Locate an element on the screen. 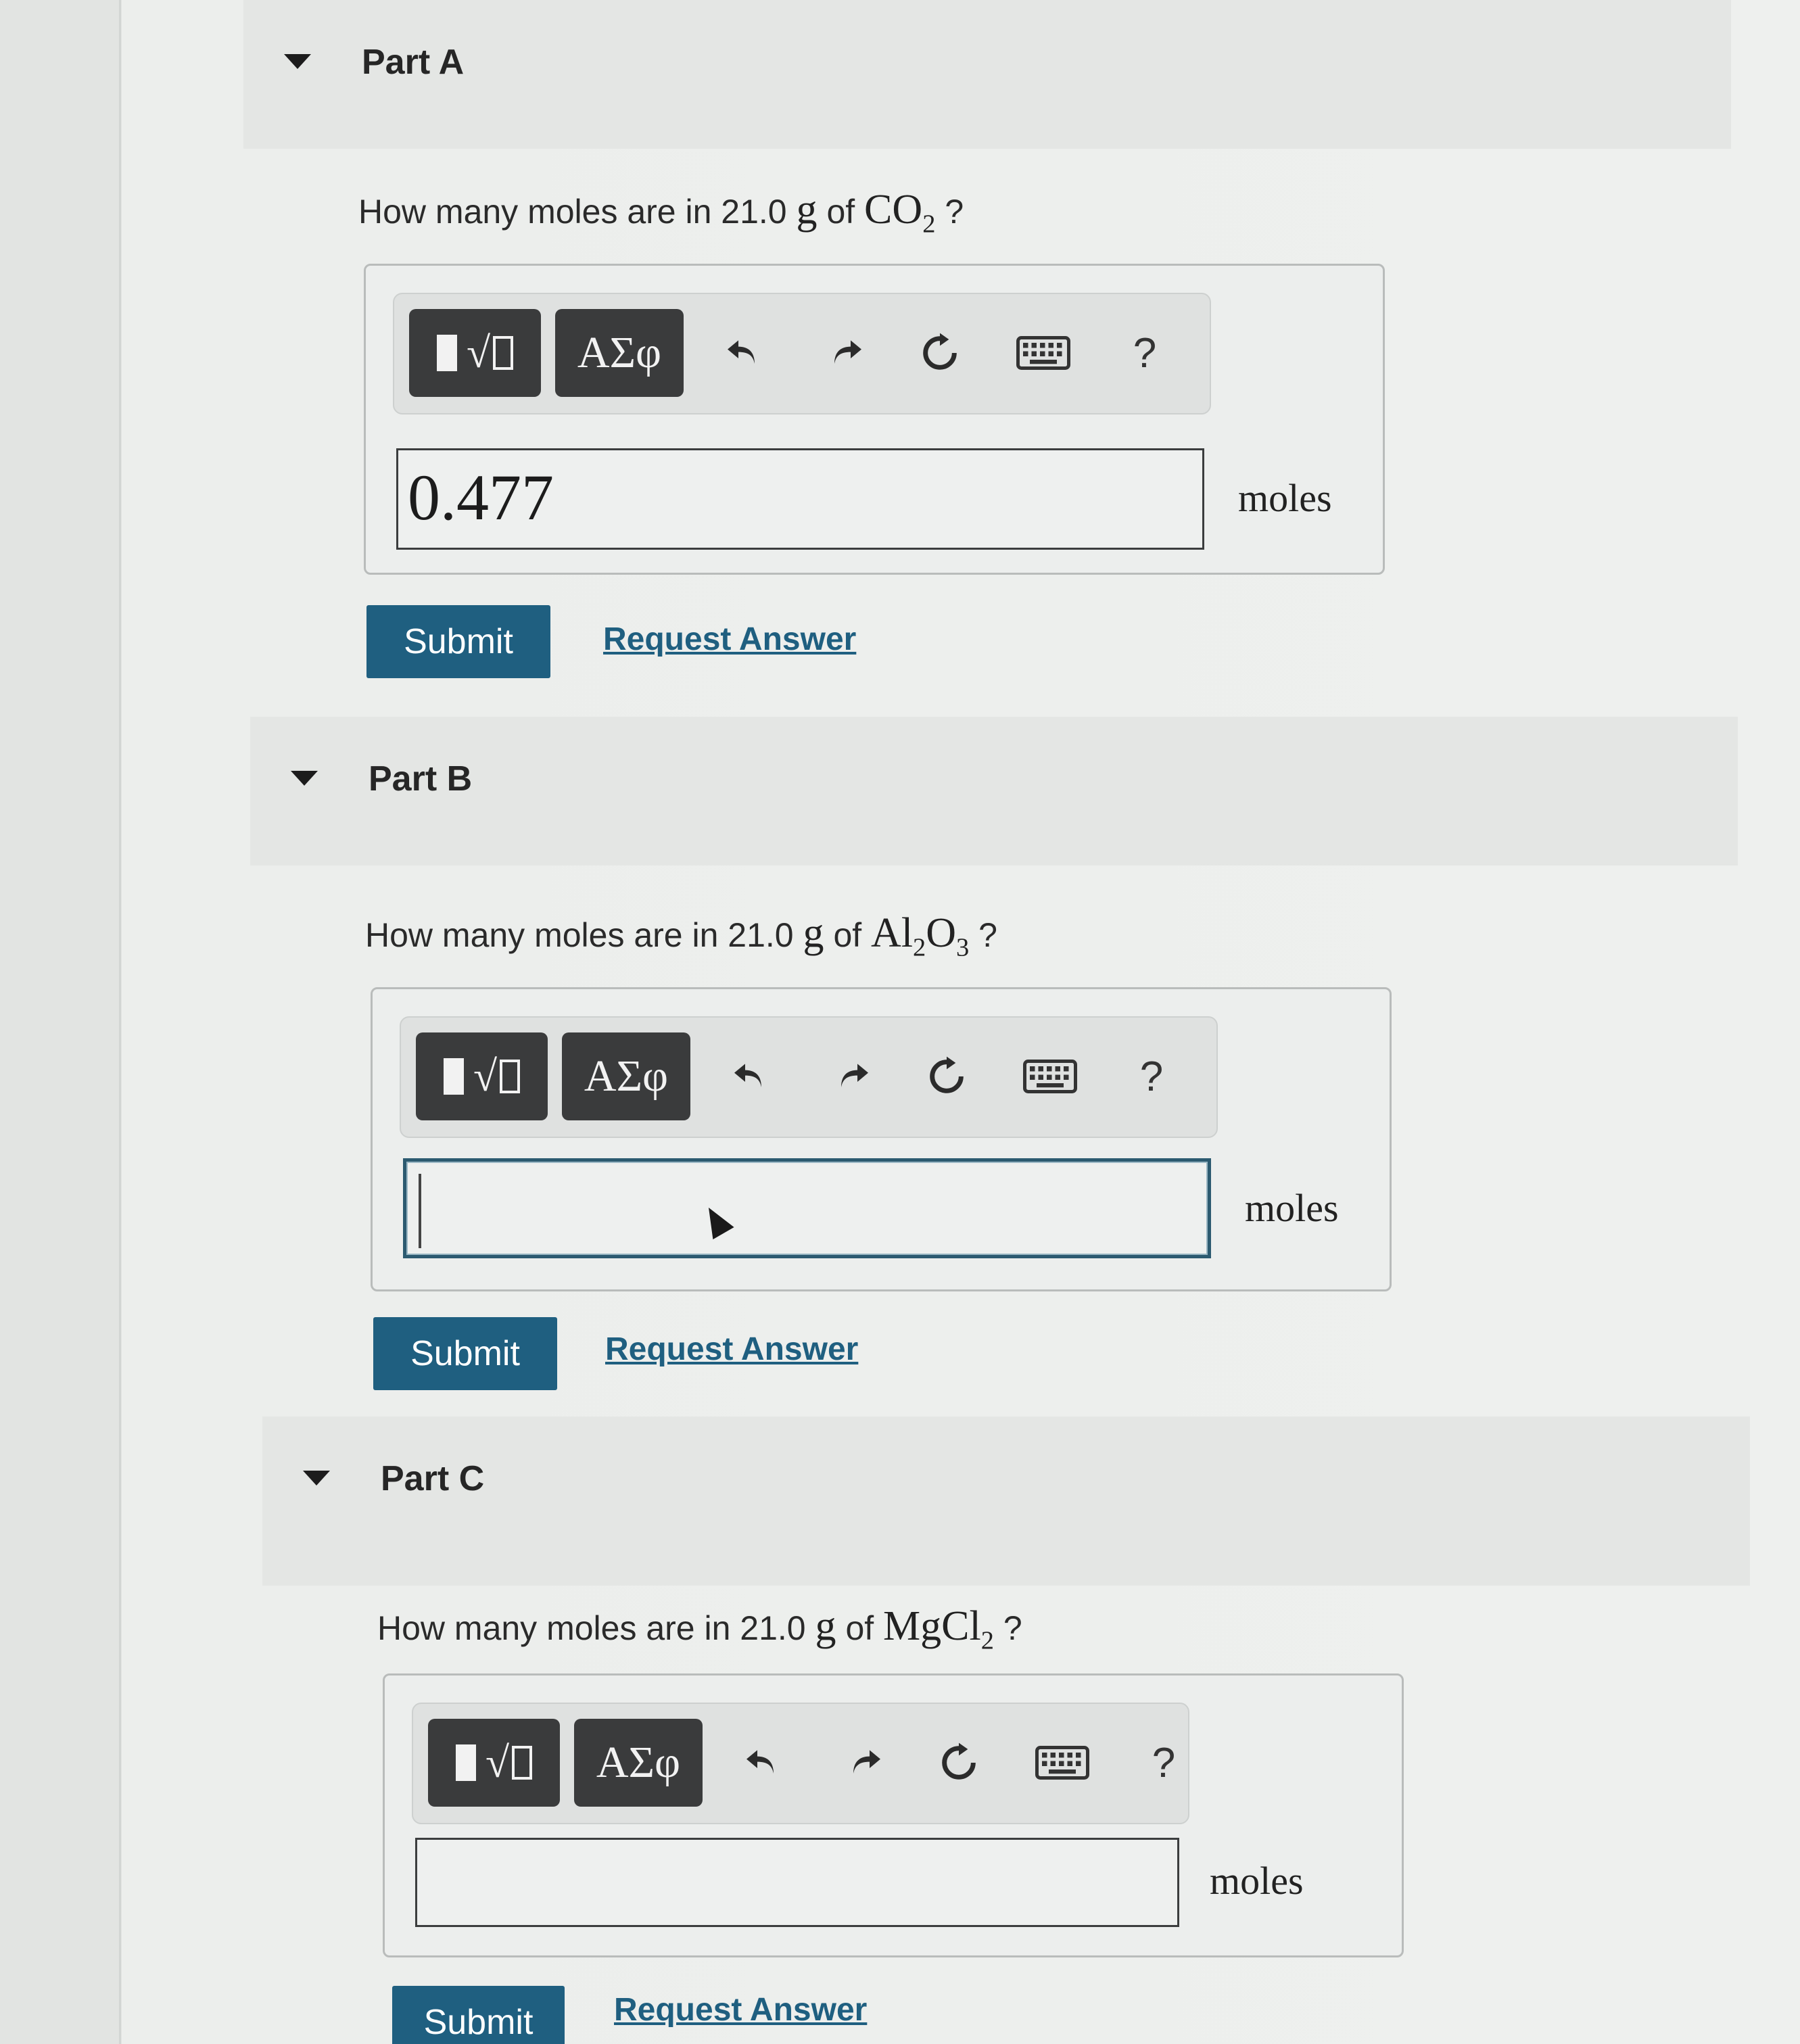 The height and width of the screenshot is (2044, 1800). left-divider is located at coordinates (120, 1022).